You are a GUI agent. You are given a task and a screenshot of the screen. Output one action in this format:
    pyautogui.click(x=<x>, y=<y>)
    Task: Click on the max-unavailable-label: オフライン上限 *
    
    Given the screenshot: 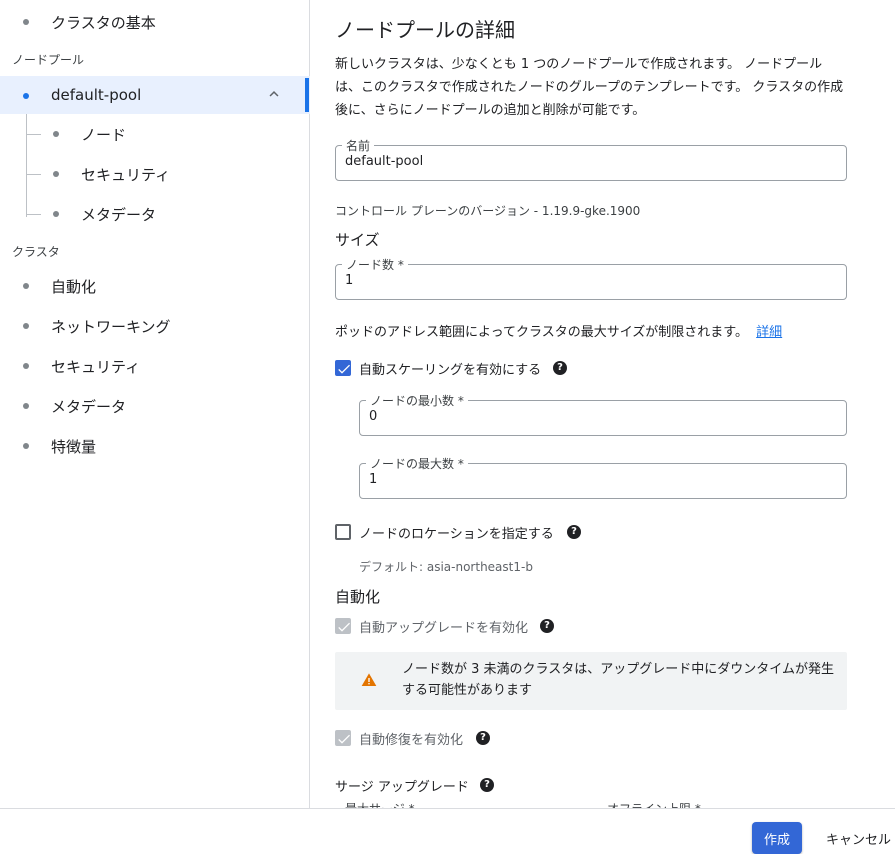 What is the action you would take?
    pyautogui.click(x=654, y=804)
    